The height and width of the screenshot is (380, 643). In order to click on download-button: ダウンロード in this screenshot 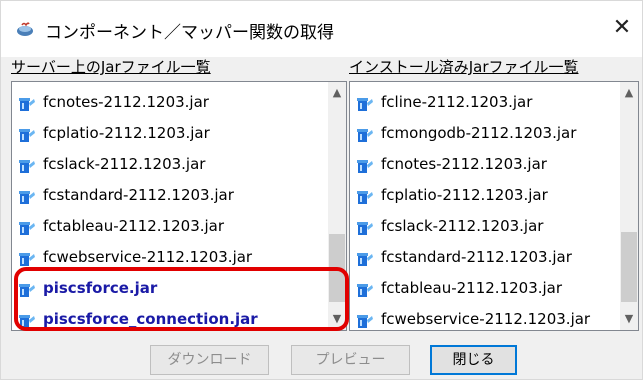, I will do `click(209, 360)`.